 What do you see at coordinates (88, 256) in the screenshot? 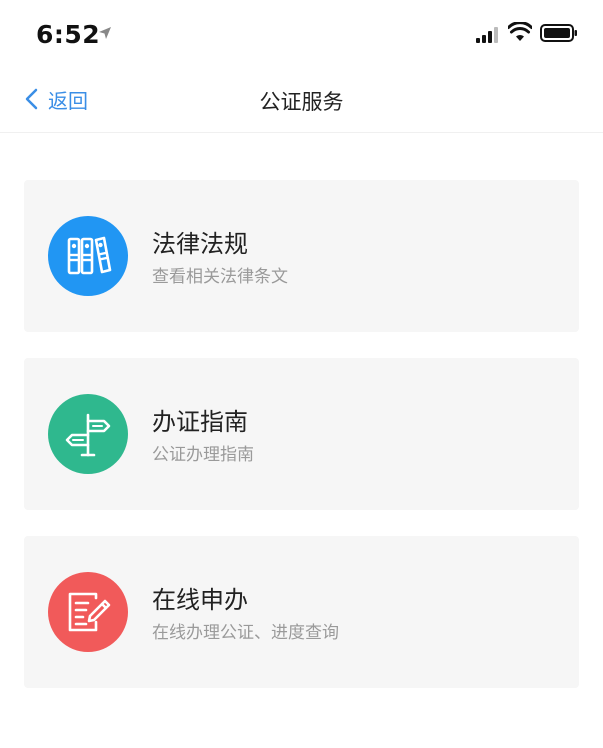
I see `books-icon` at bounding box center [88, 256].